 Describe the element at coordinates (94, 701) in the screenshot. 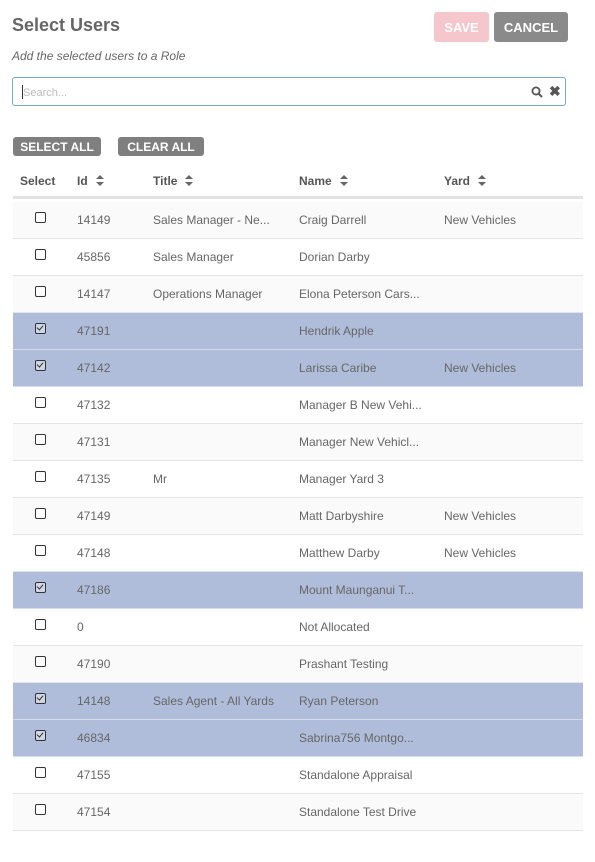

I see `cell-id: 14148` at that location.